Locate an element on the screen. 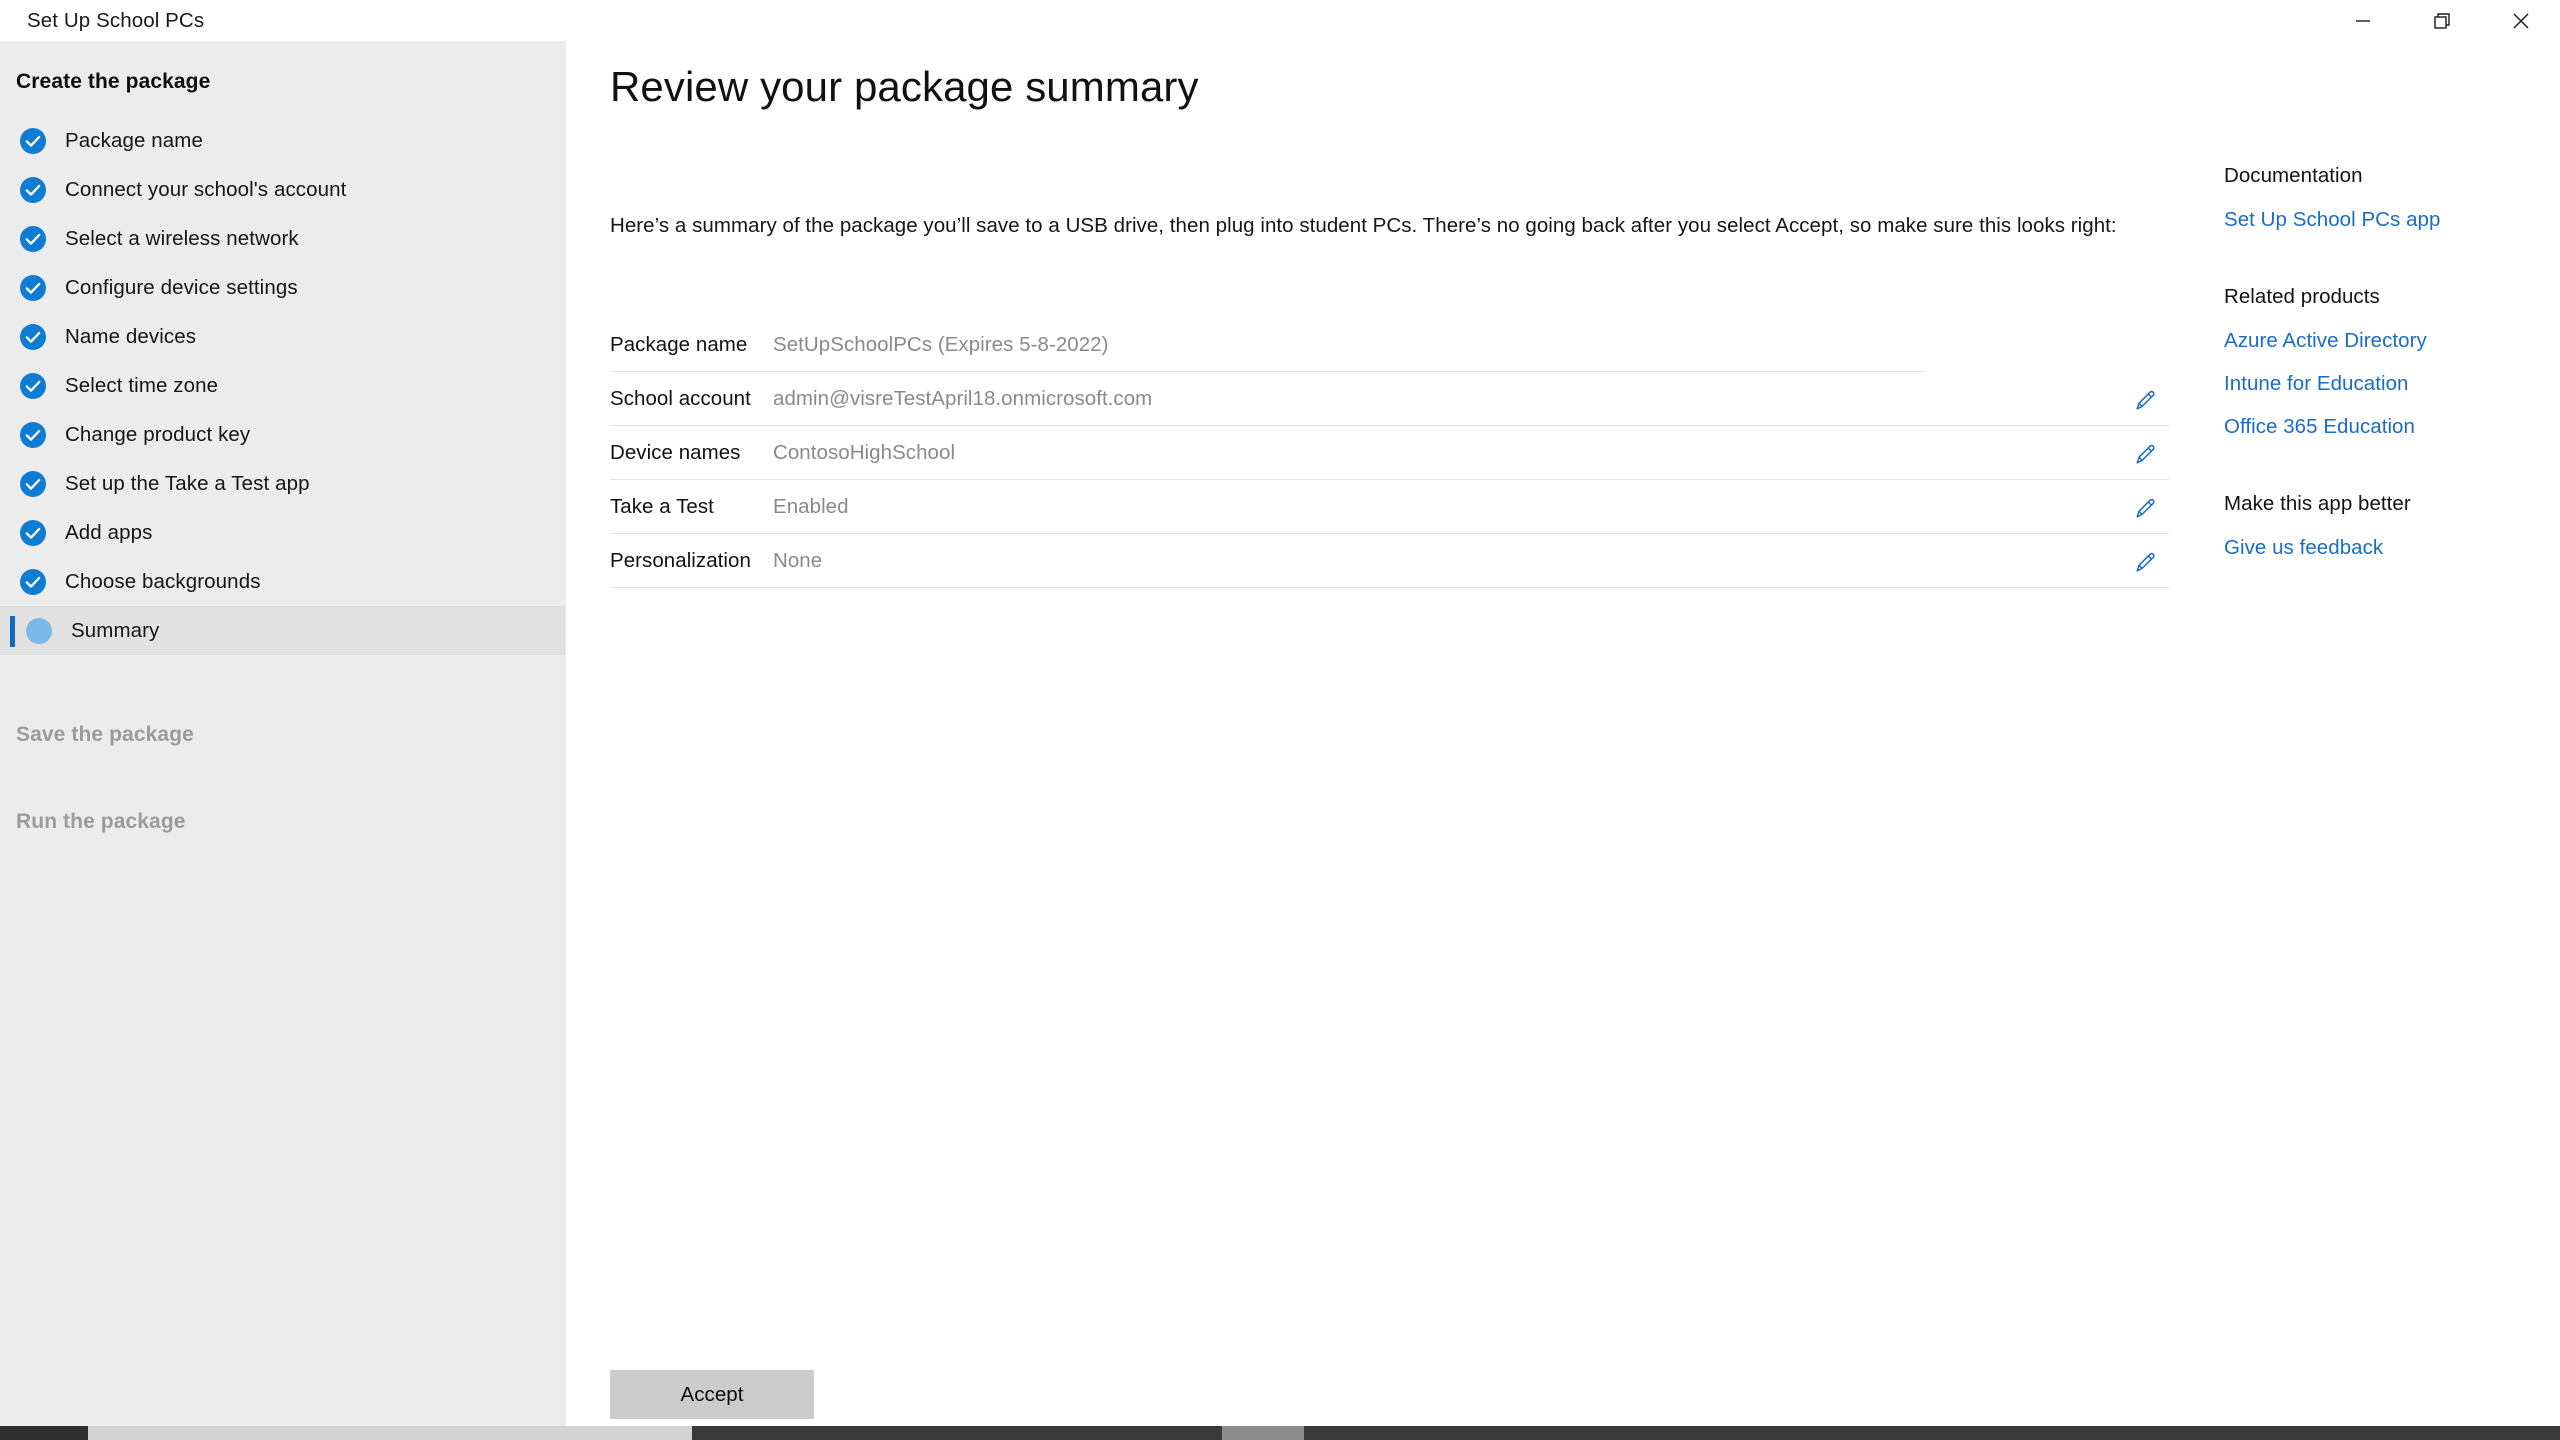 The width and height of the screenshot is (2560, 1440). accept-button: Accept is located at coordinates (712, 1394).